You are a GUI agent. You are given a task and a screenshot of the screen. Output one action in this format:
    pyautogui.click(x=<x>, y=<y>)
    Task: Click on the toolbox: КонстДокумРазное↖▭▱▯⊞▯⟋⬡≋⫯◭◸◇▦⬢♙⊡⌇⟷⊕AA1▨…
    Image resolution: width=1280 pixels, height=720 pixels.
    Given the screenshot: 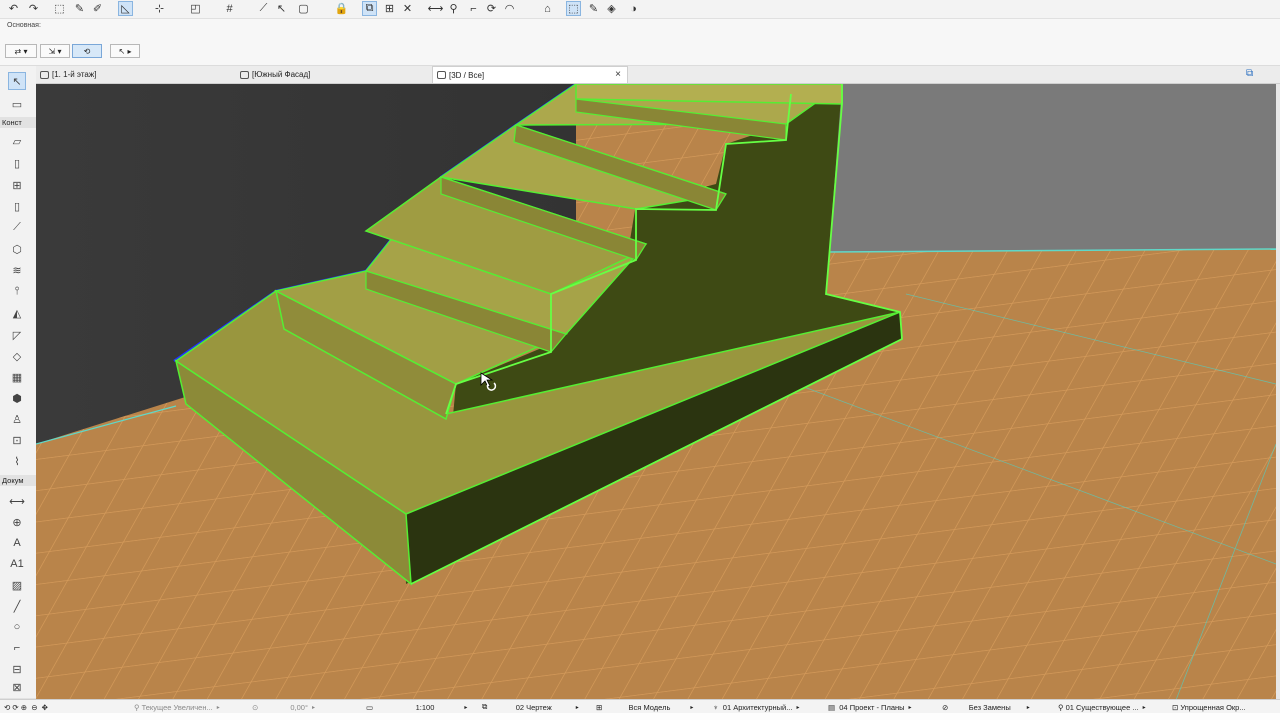 What is the action you would take?
    pyautogui.click(x=18, y=387)
    